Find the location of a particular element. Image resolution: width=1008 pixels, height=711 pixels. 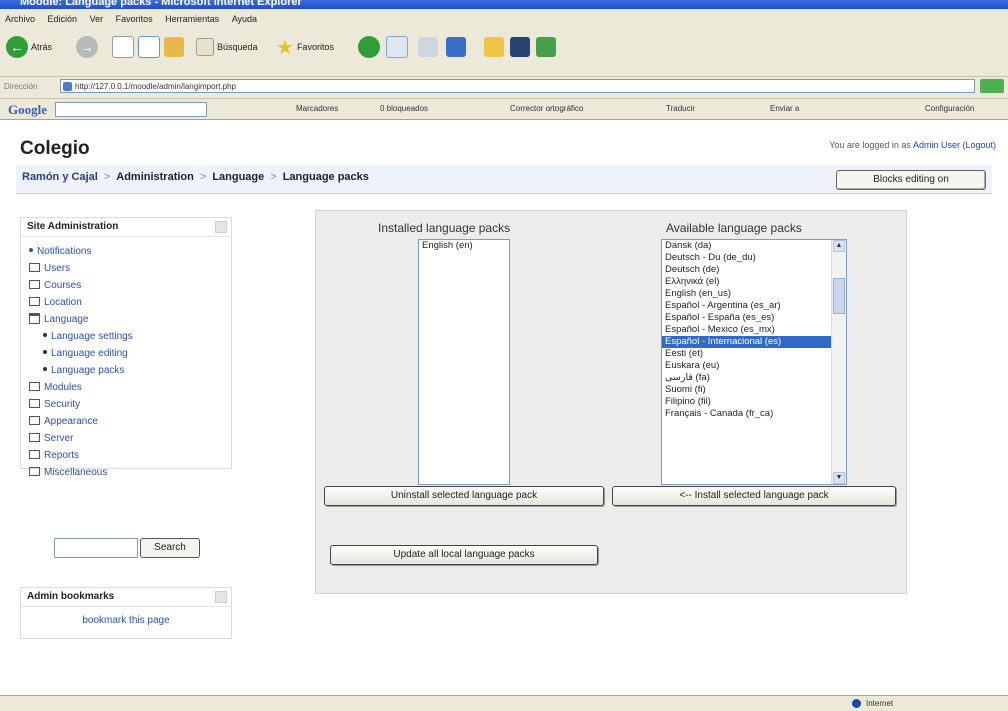

available-pack-option-selected: Español - Internacional (es) is located at coordinates (754, 342).